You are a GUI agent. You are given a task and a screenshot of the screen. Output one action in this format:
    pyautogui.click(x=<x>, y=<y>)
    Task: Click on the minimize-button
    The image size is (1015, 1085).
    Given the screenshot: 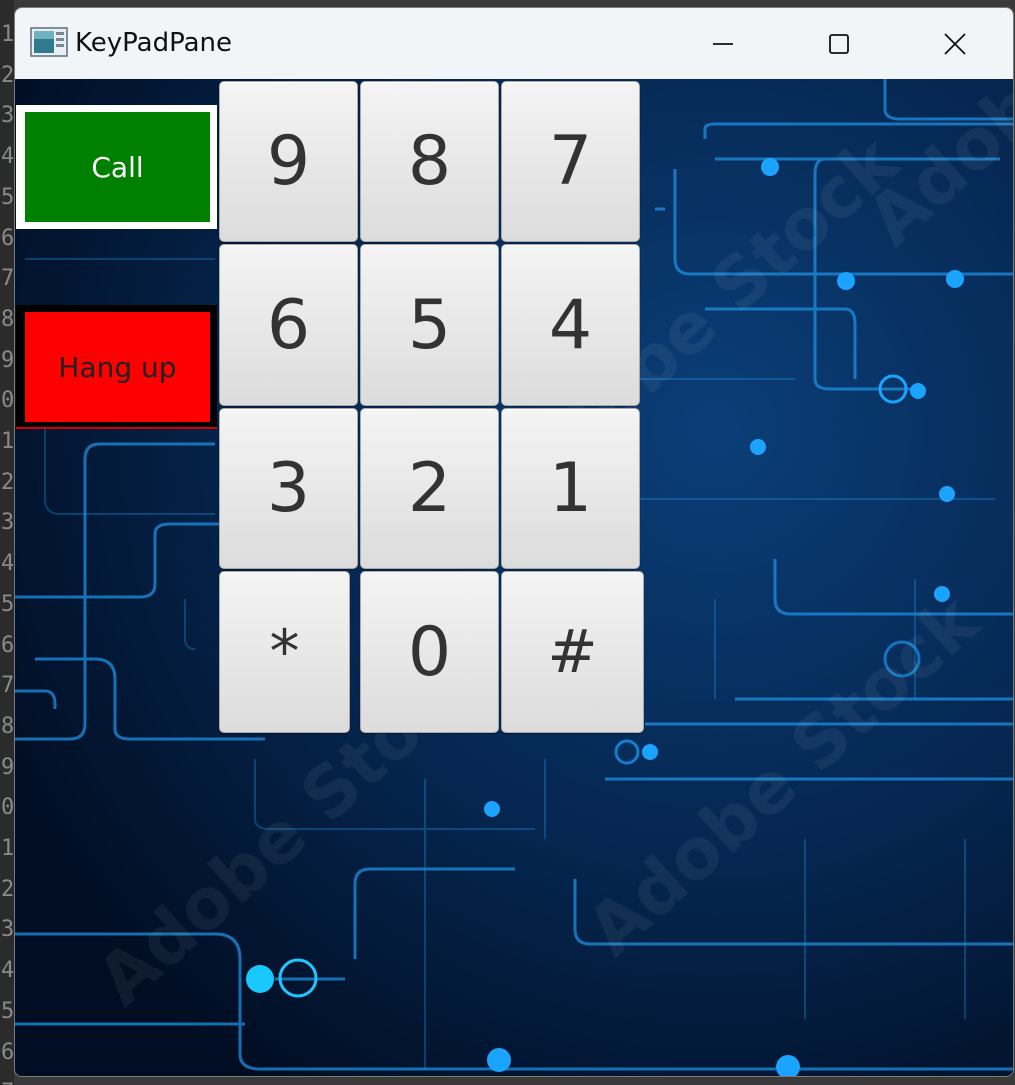 What is the action you would take?
    pyautogui.click(x=723, y=43)
    